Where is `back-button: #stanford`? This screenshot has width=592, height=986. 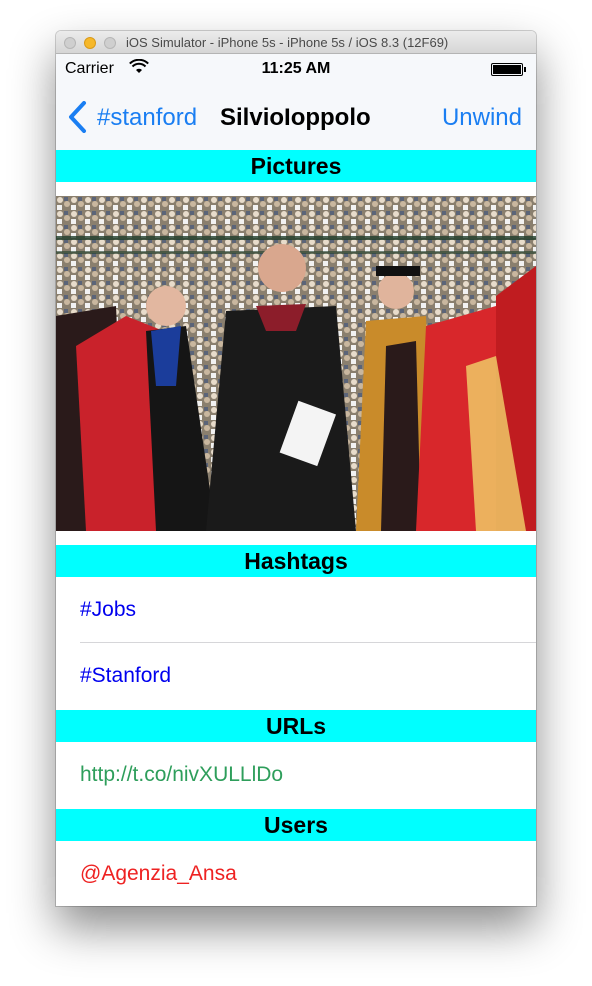 back-button: #stanford is located at coordinates (147, 118).